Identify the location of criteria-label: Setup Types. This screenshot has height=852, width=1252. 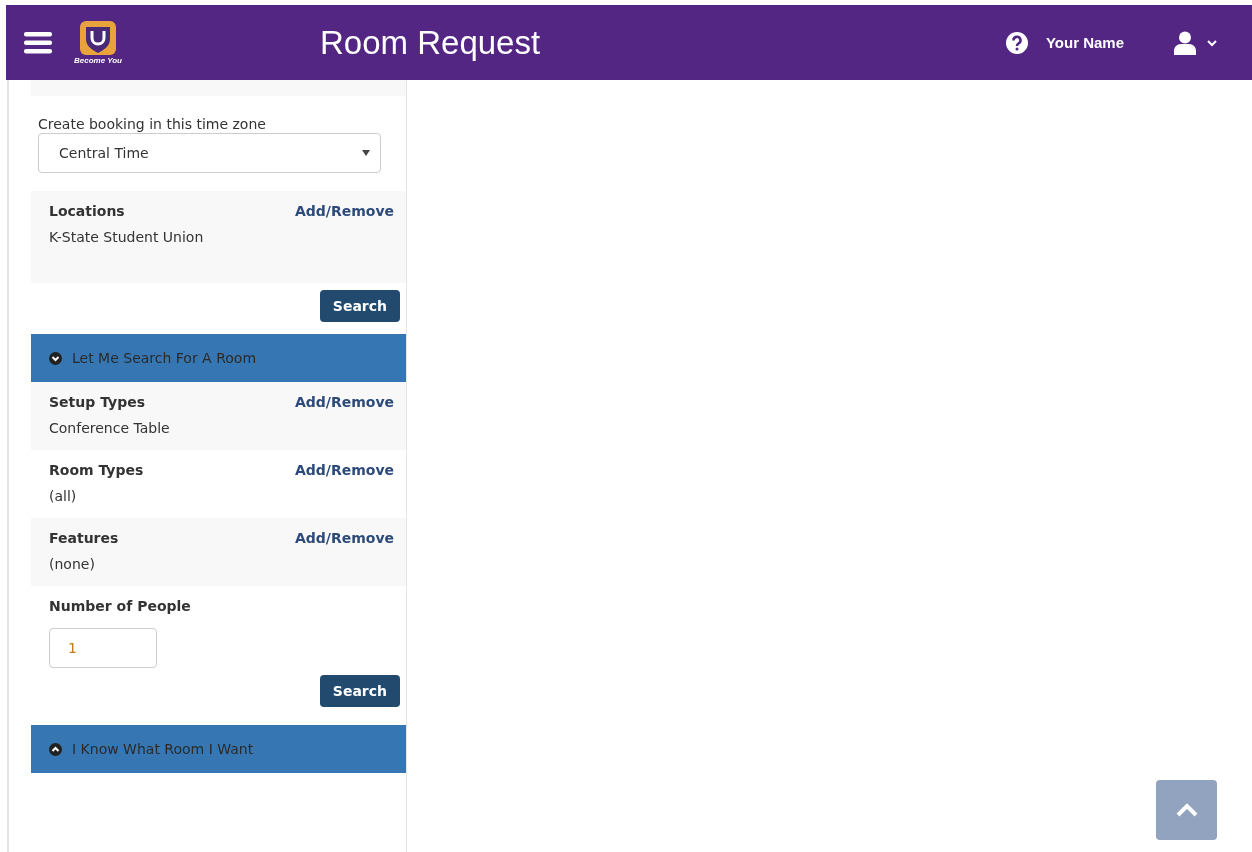
(97, 402).